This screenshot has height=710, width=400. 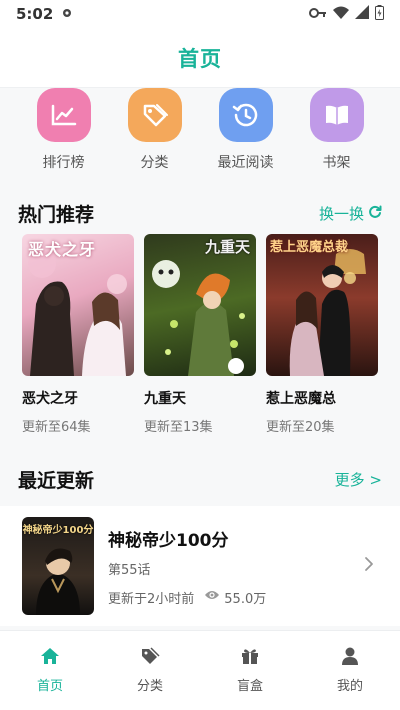 What do you see at coordinates (58, 530) in the screenshot?
I see `cover-title-art: 神秘帝少100分` at bounding box center [58, 530].